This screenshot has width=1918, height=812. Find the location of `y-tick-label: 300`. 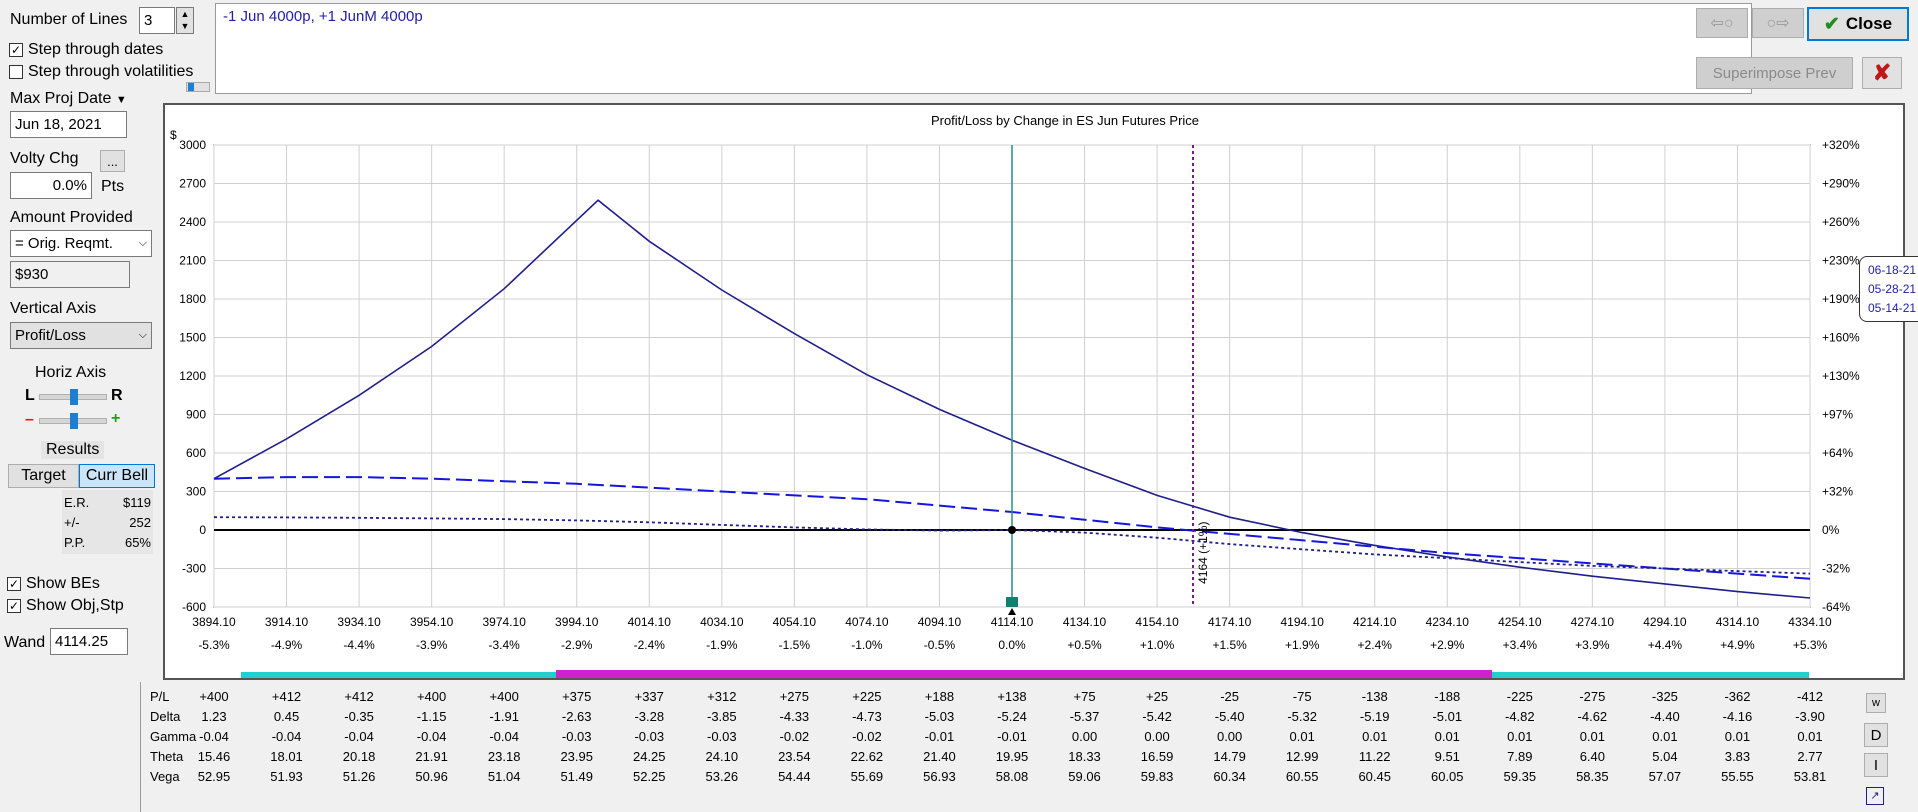

y-tick-label: 300 is located at coordinates (196, 492).